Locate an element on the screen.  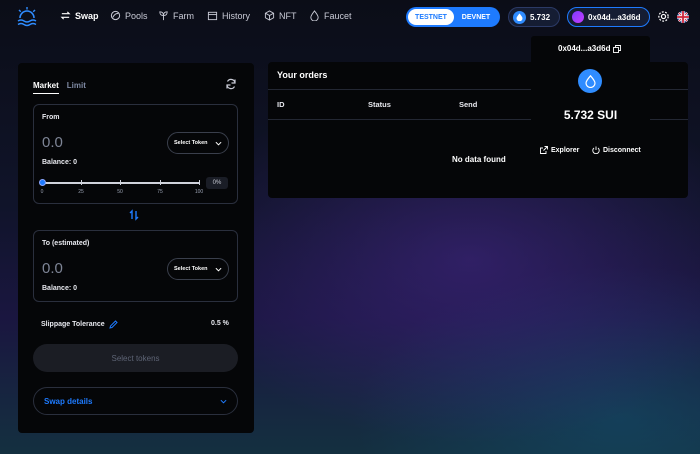
to-select-token-button: Select Token is located at coordinates (198, 269).